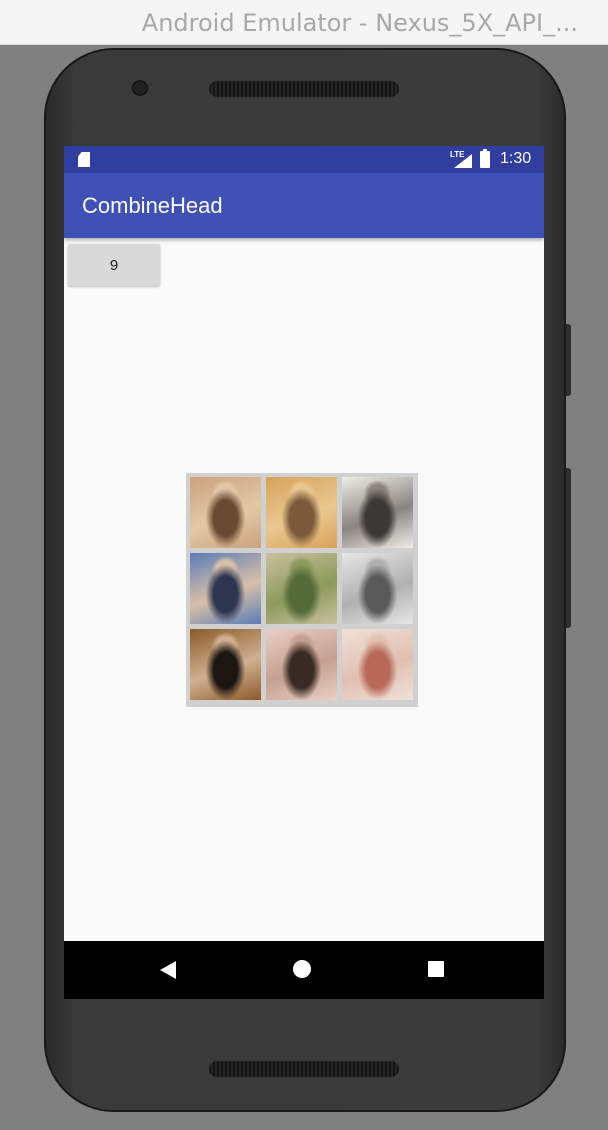 The height and width of the screenshot is (1130, 608). What do you see at coordinates (457, 154) in the screenshot?
I see `network-type: LTE` at bounding box center [457, 154].